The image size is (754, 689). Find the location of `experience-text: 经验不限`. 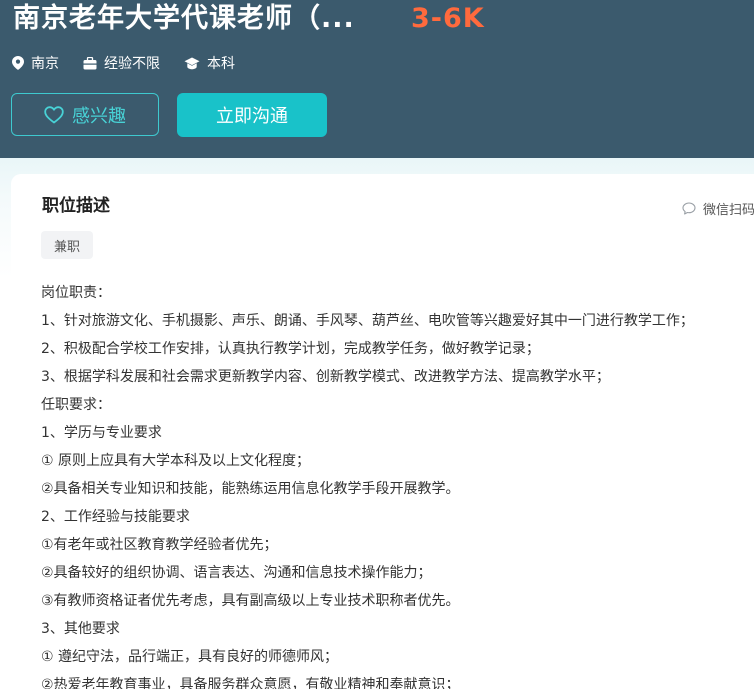

experience-text: 经验不限 is located at coordinates (132, 64).